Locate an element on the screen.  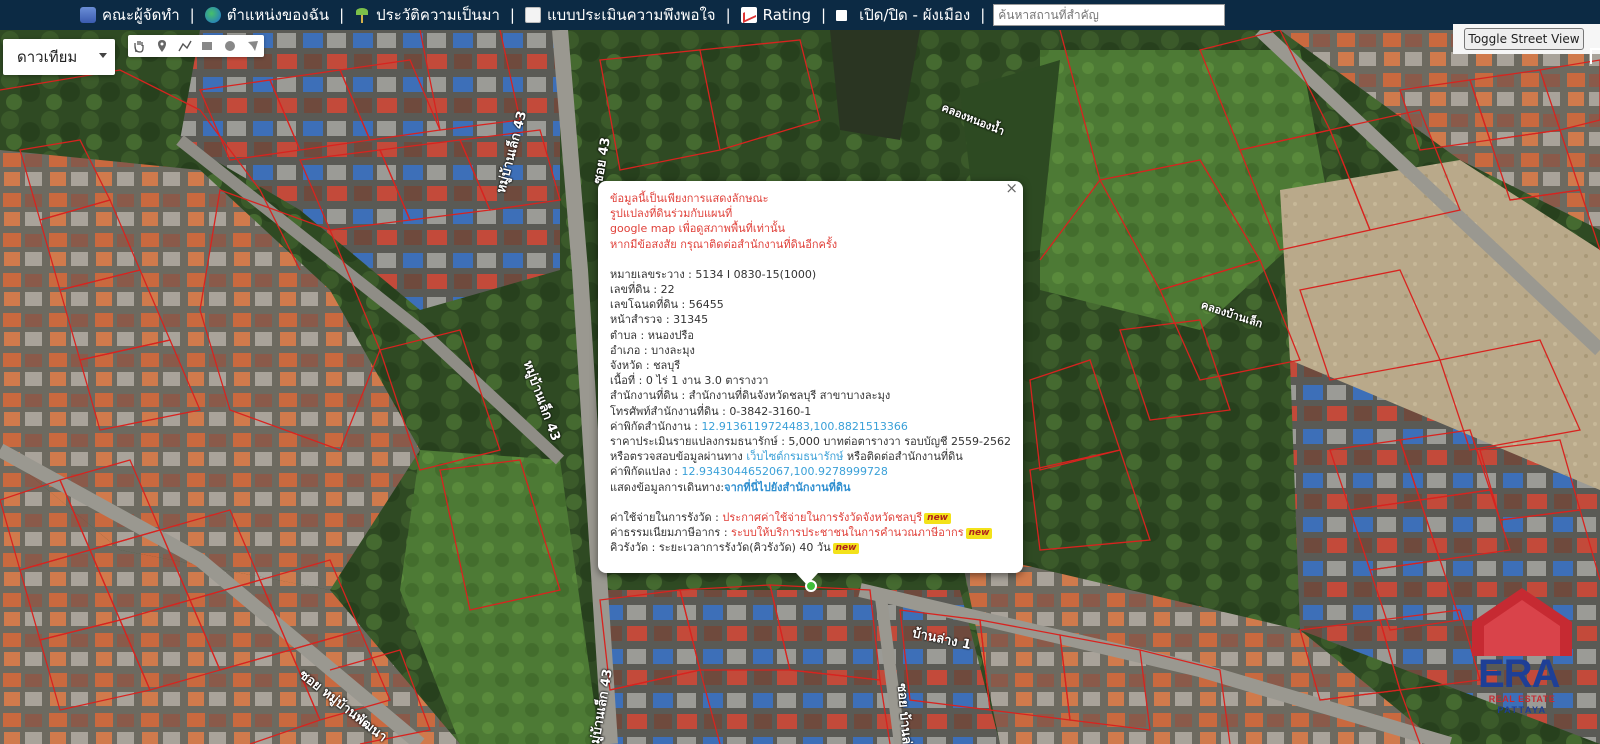
map-type-select: ดาวเทียม is located at coordinates (59, 57).